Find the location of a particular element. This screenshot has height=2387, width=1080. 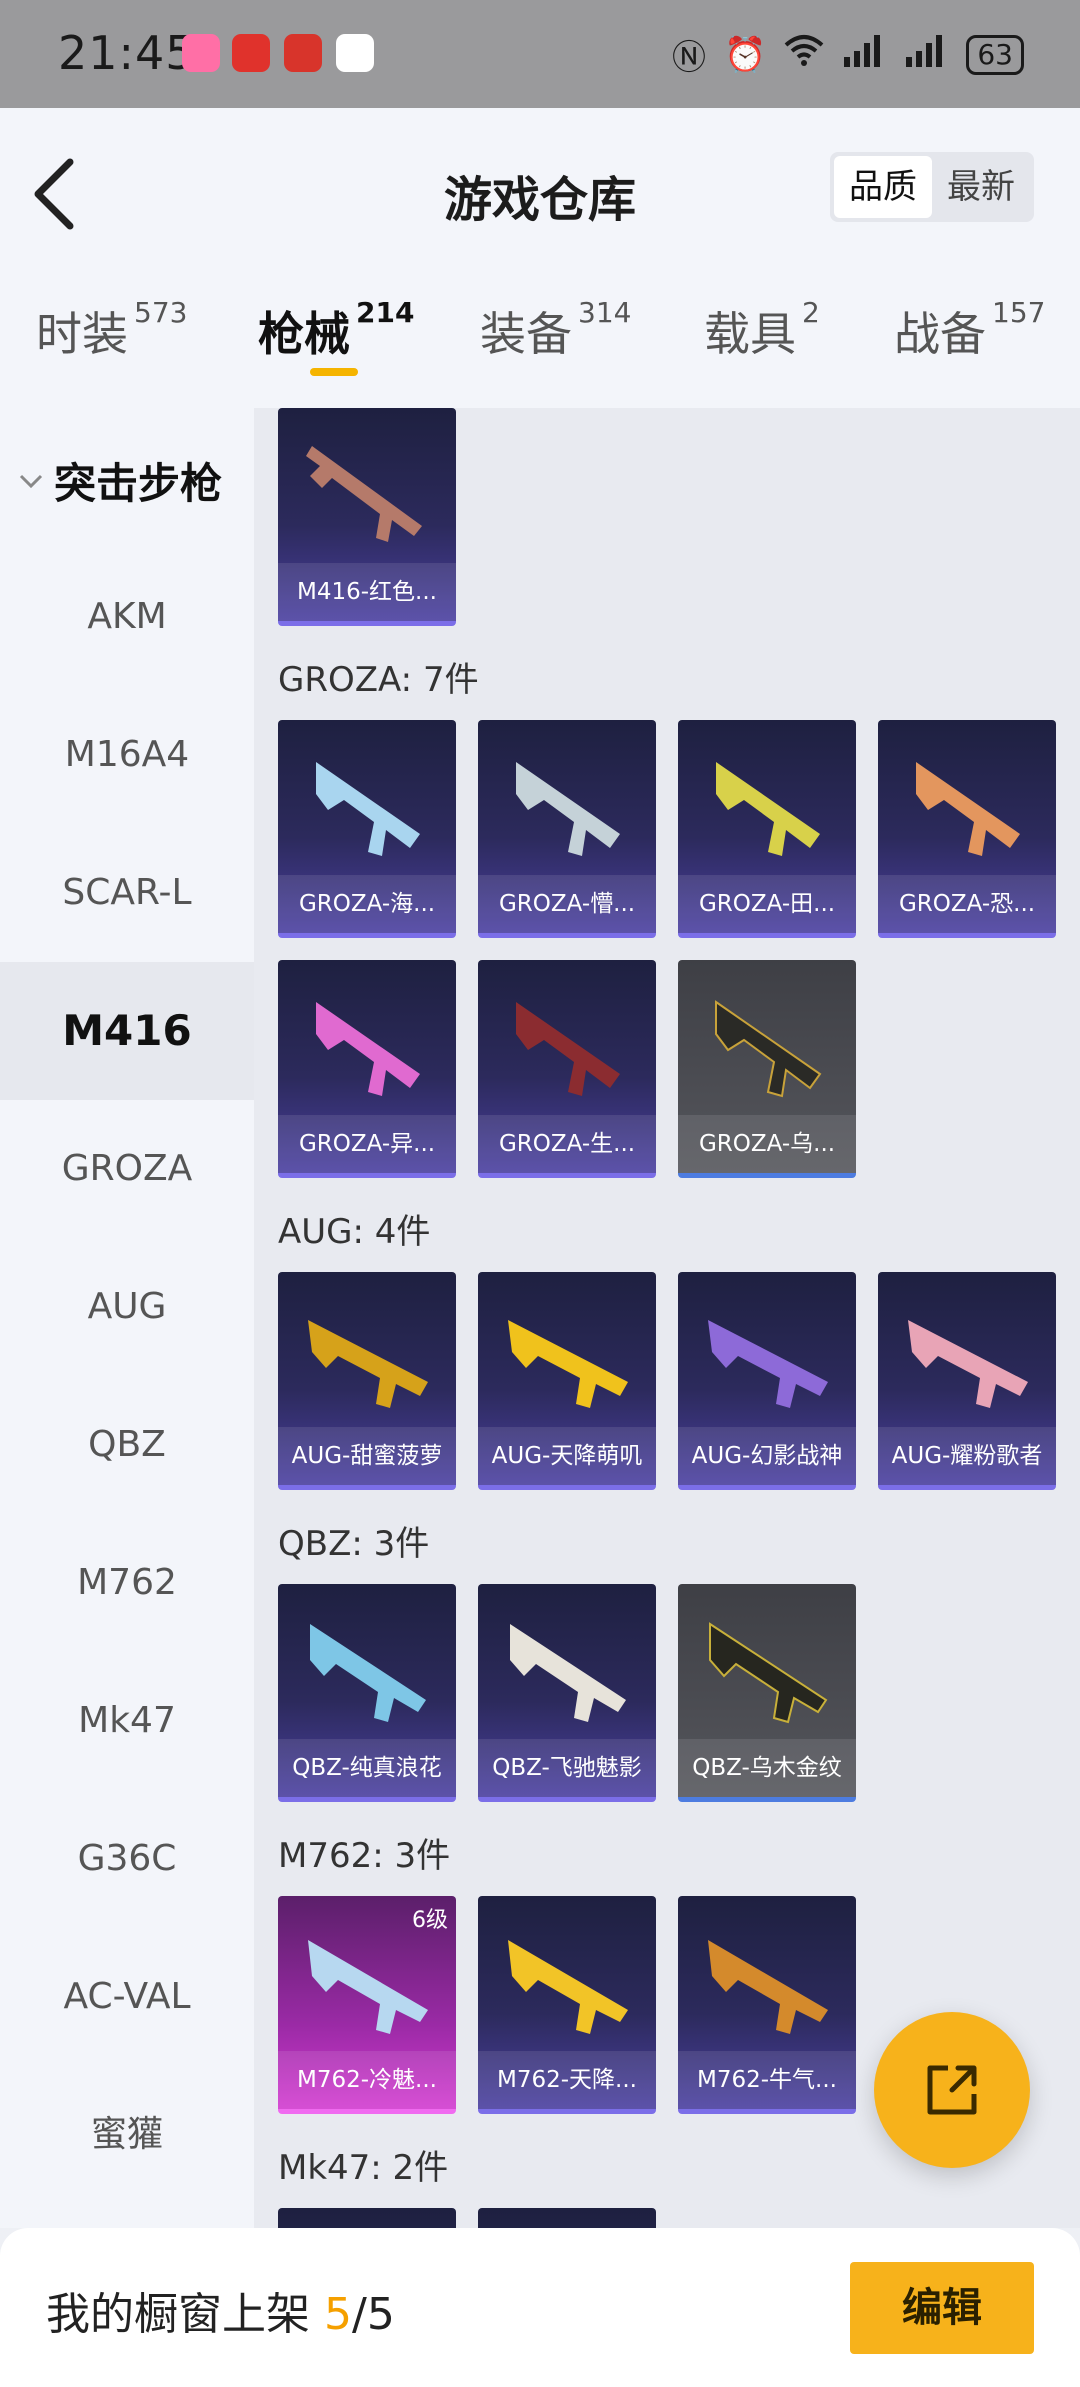

section-title-groza: GROZA: 7件 is located at coordinates (378, 680).